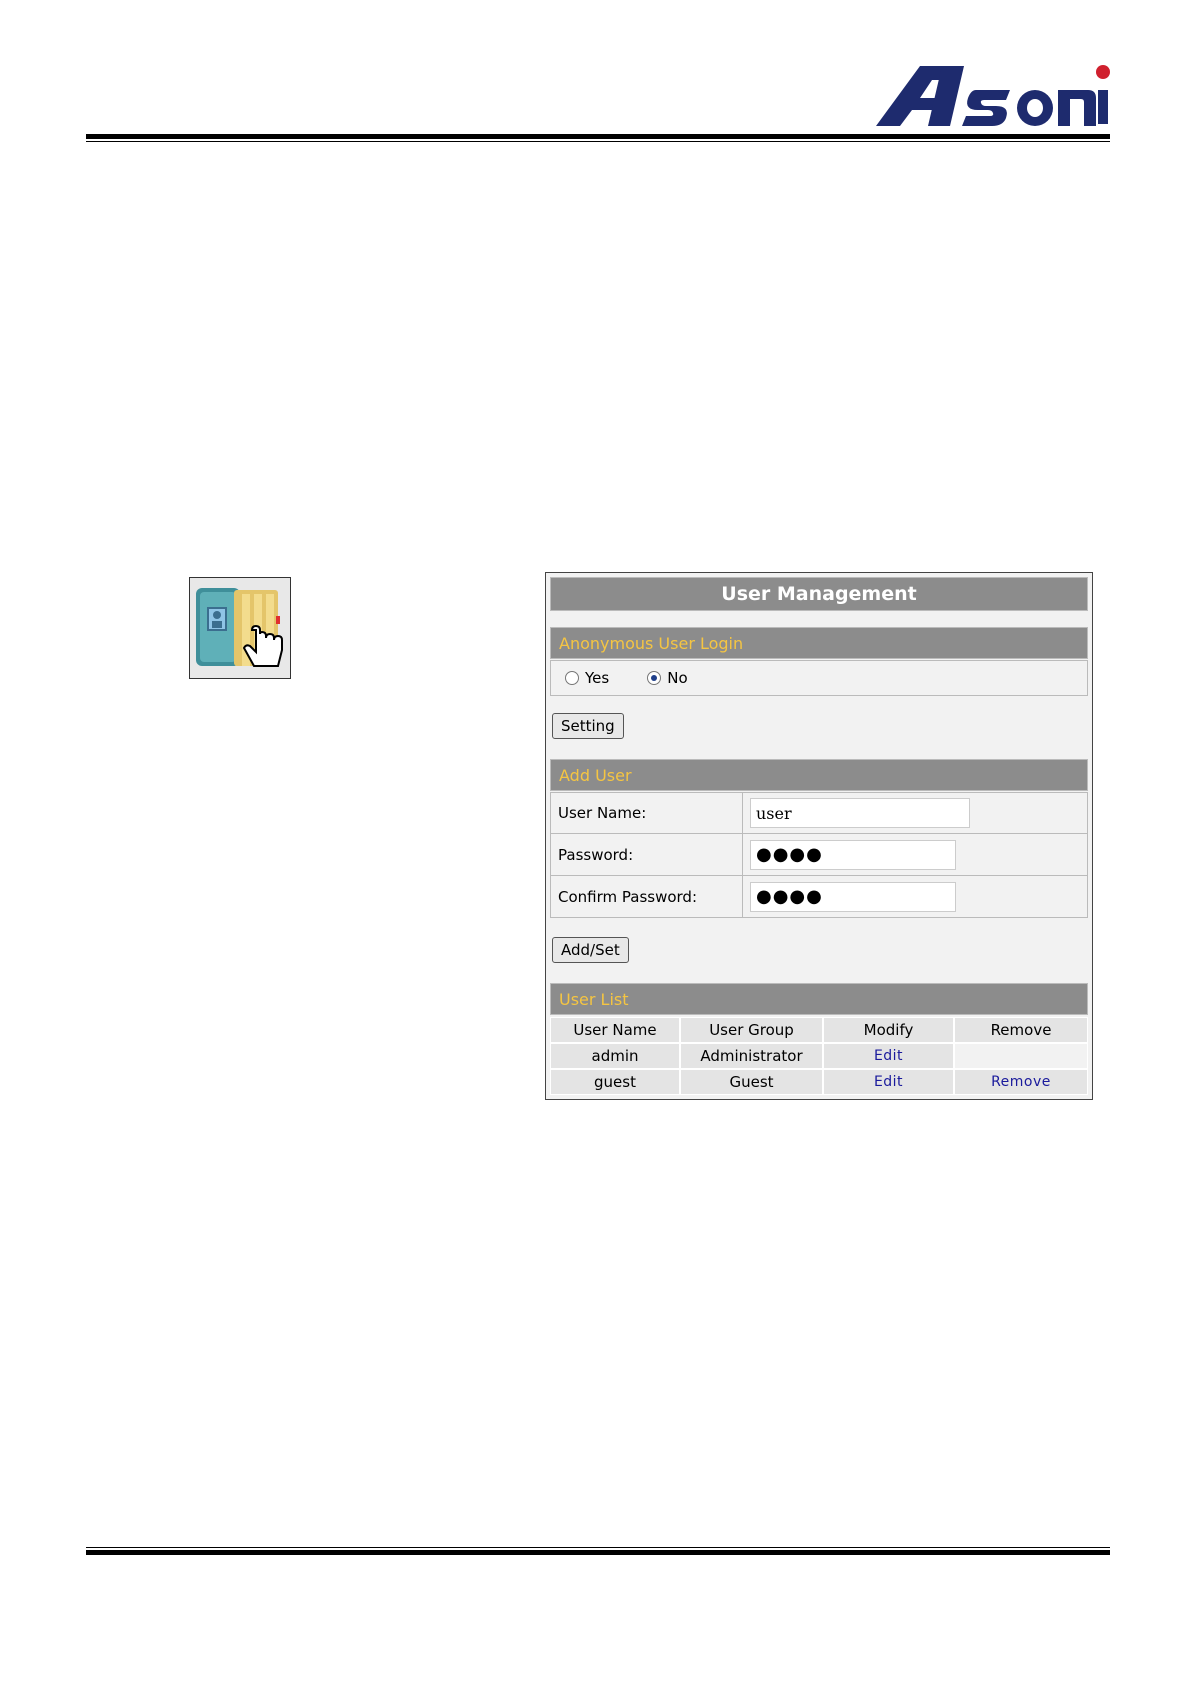  What do you see at coordinates (819, 594) in the screenshot?
I see `panel-title: User Management` at bounding box center [819, 594].